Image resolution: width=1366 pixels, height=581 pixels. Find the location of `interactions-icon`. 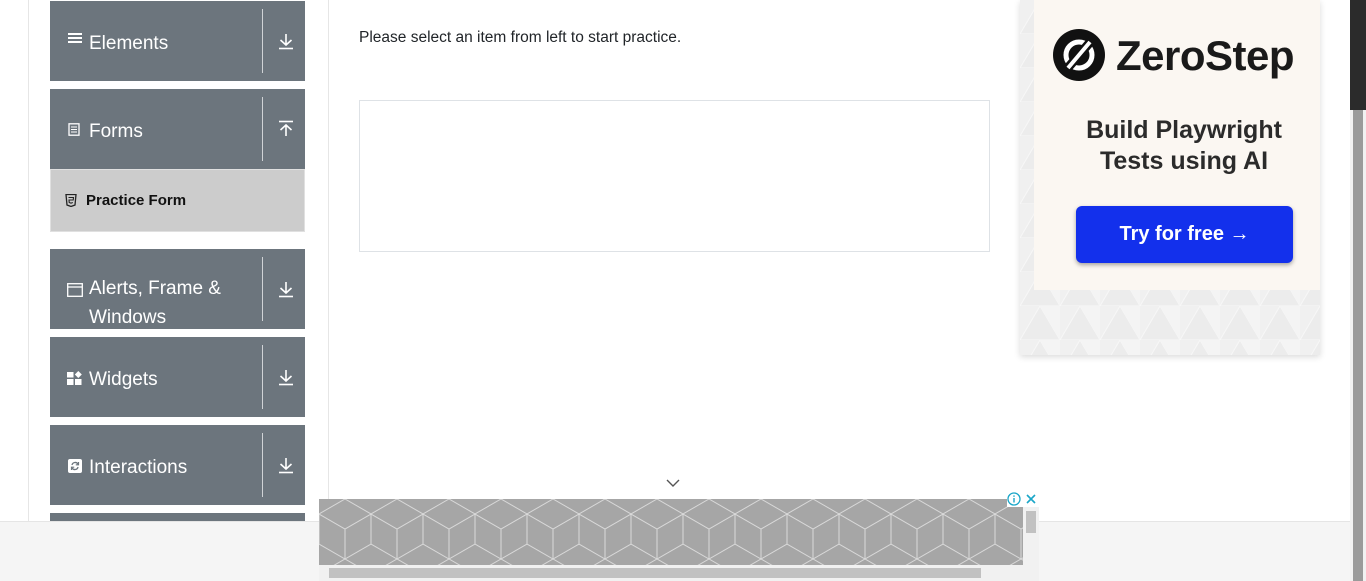

interactions-icon is located at coordinates (75, 466).